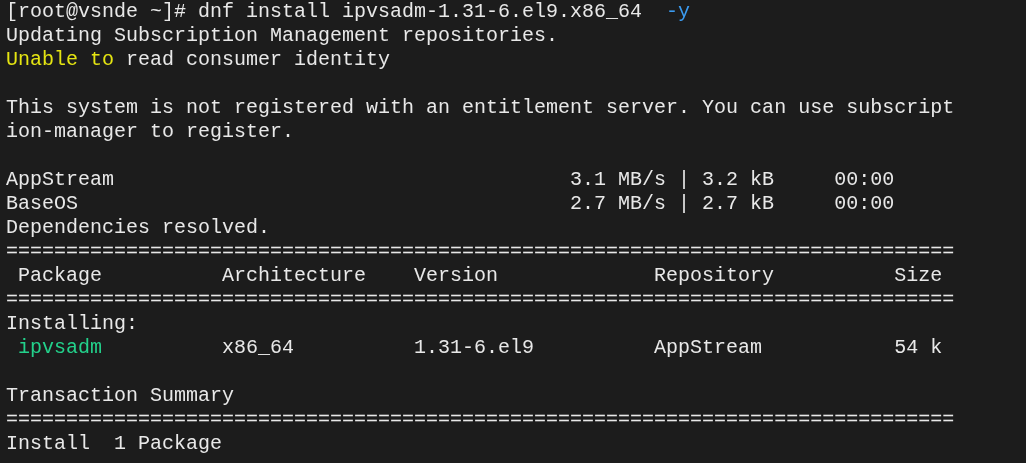  What do you see at coordinates (450, 203) in the screenshot?
I see `terminal-line: BaseOS 2.7 MB/s | 2.7 kB 00:00` at bounding box center [450, 203].